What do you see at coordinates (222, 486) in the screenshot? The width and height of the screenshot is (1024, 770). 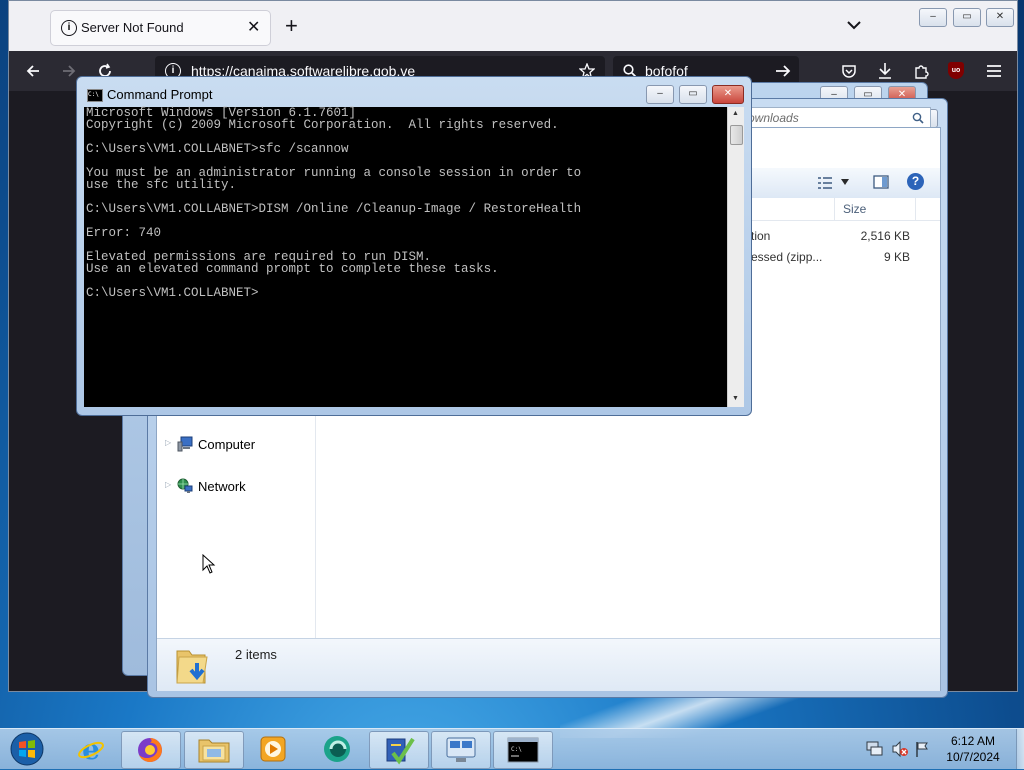 I see `nav-item-label: Network` at bounding box center [222, 486].